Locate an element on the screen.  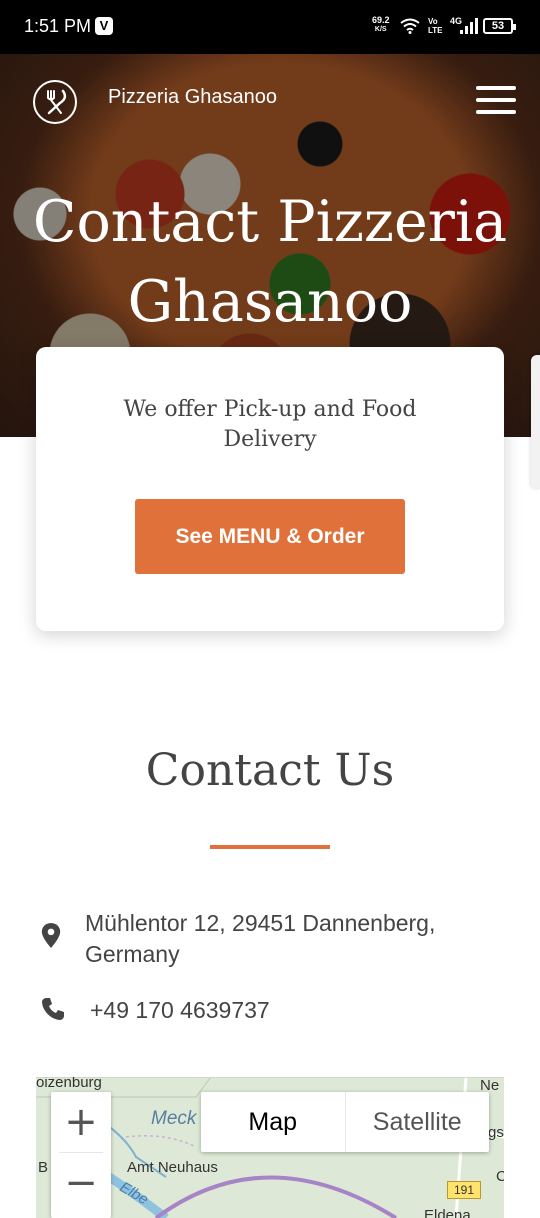
battery-icon: 53 is located at coordinates (499, 26).